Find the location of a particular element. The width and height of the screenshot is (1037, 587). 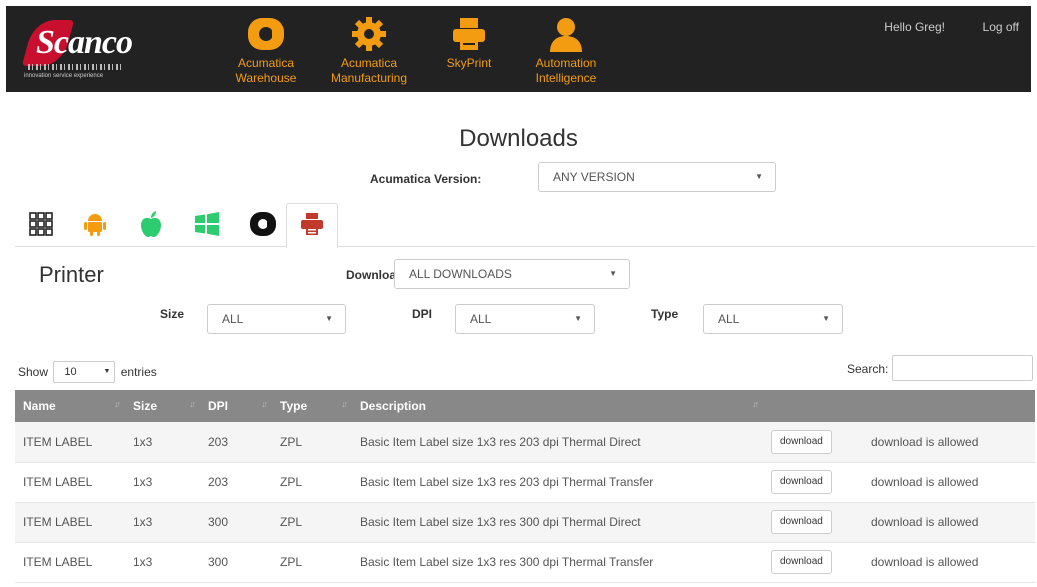

tab-all is located at coordinates (41, 225).